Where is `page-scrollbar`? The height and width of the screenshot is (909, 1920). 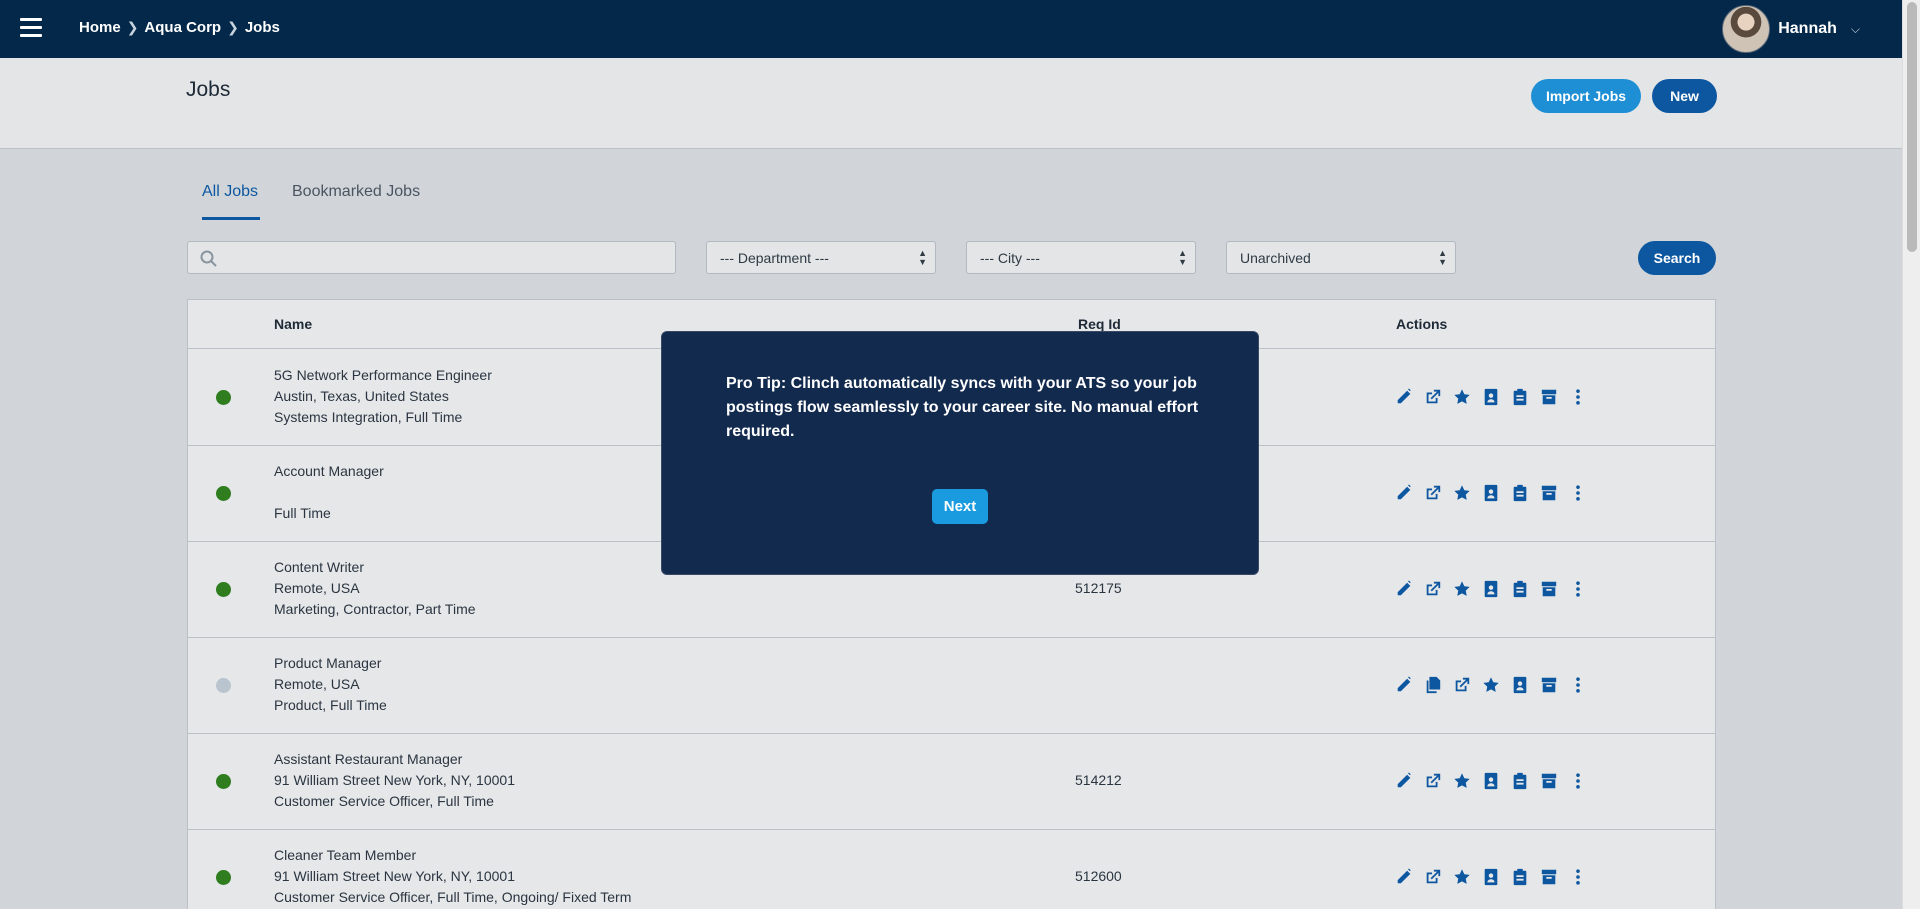 page-scrollbar is located at coordinates (1911, 454).